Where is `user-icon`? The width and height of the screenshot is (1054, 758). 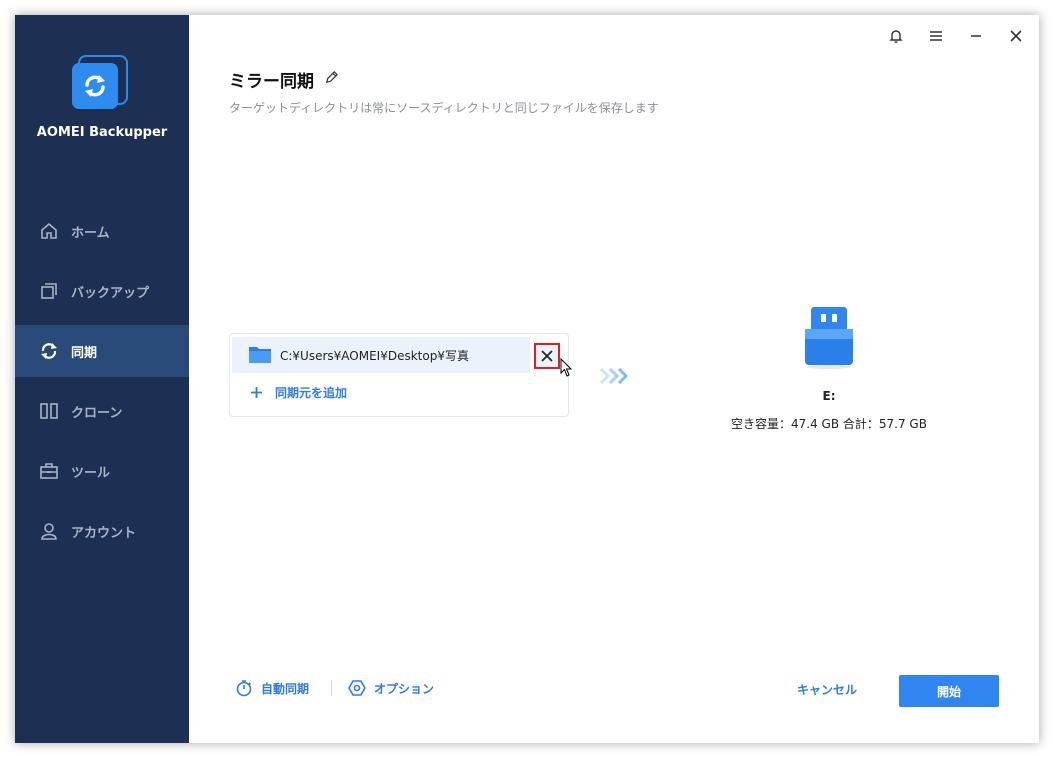 user-icon is located at coordinates (49, 531).